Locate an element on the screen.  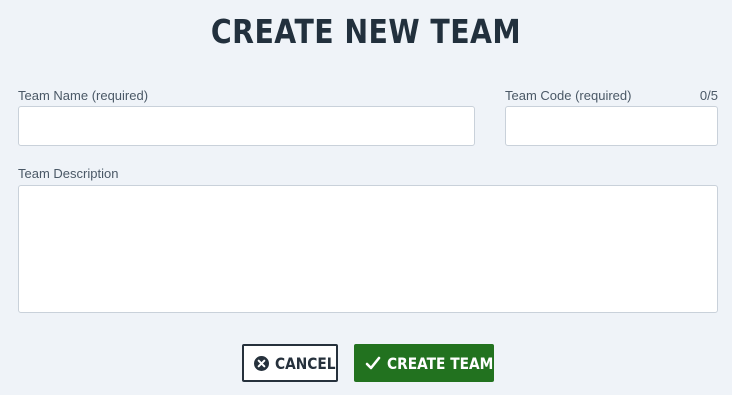
team-code-label: Team Code (required) is located at coordinates (568, 95).